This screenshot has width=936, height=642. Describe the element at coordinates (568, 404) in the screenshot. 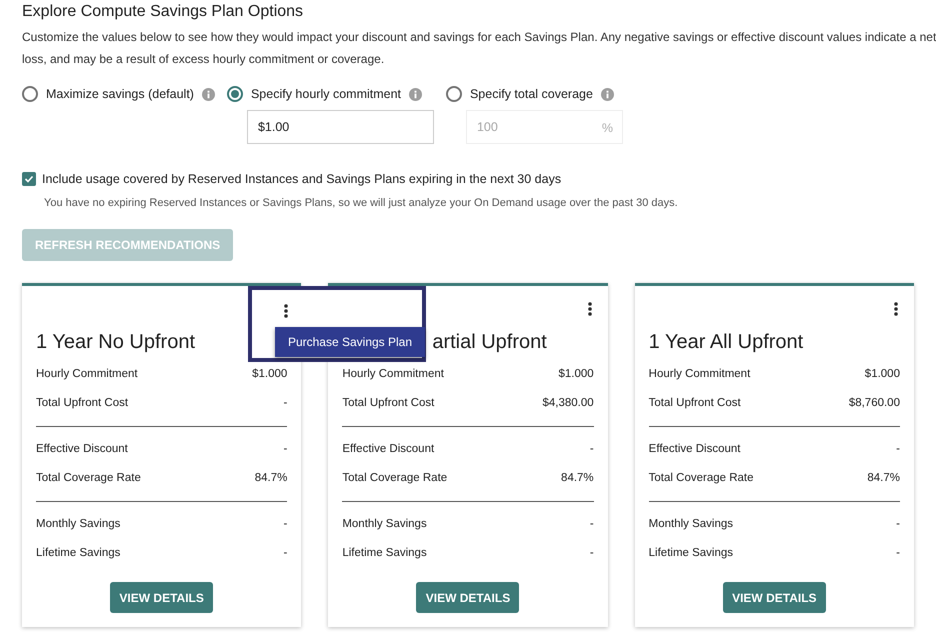

I see `metric-value: $4,380.00` at that location.